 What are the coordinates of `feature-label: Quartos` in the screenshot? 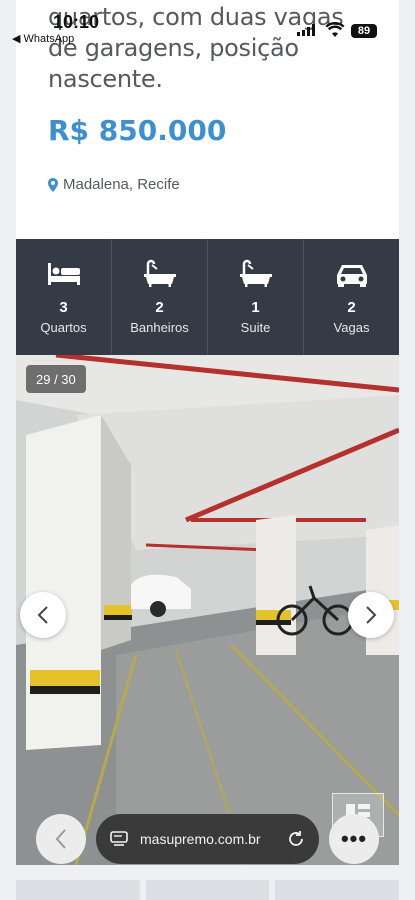 It's located at (63, 327).